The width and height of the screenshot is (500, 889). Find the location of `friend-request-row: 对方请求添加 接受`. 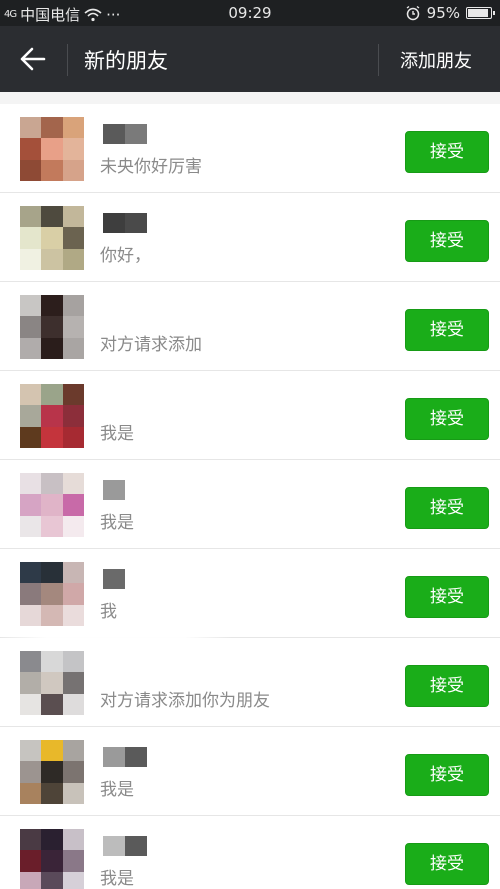

friend-request-row: 对方请求添加 接受 is located at coordinates (250, 326).